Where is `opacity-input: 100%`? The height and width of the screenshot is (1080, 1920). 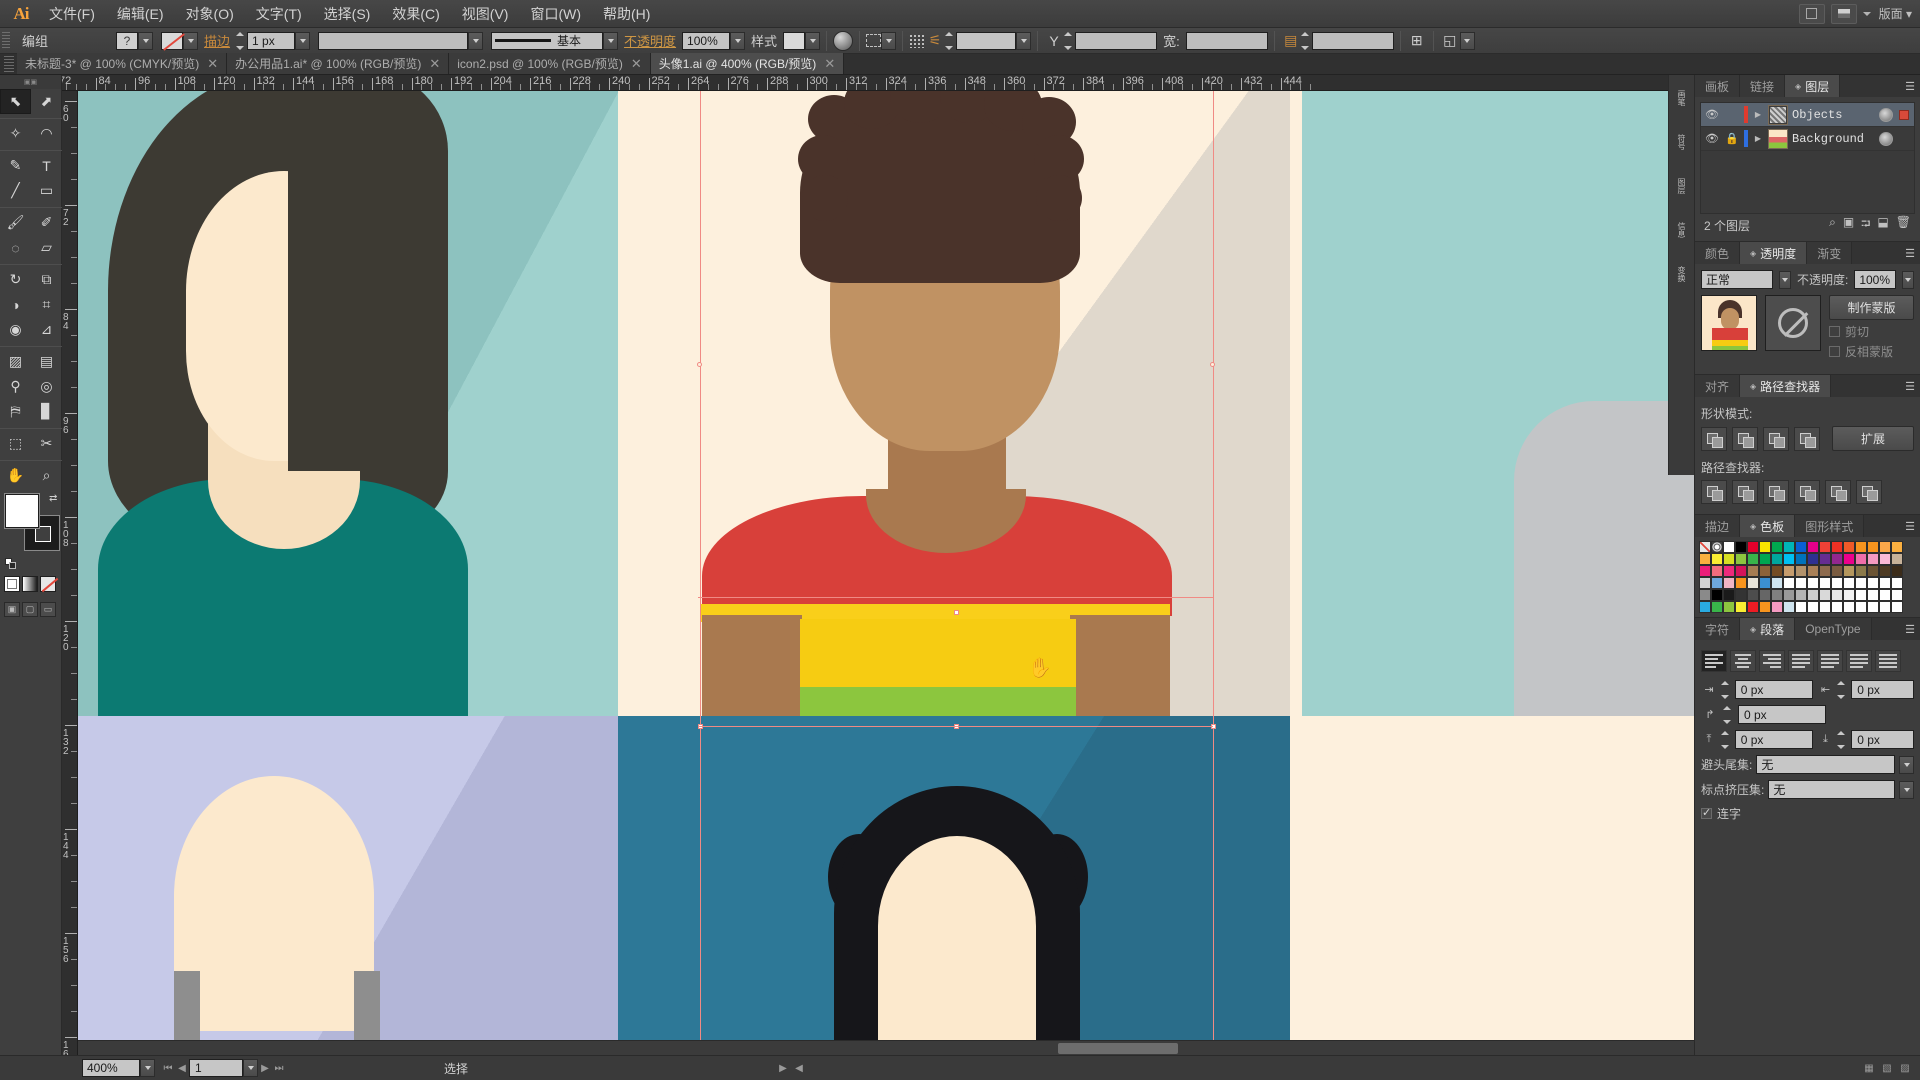
opacity-input: 100% is located at coordinates (706, 40).